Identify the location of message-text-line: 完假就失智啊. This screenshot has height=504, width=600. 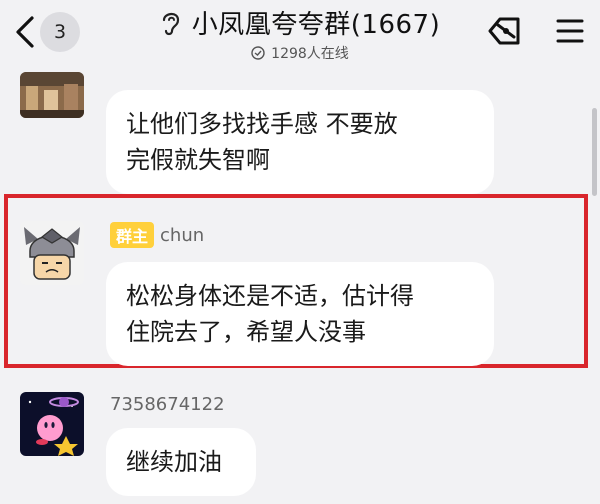
(198, 160).